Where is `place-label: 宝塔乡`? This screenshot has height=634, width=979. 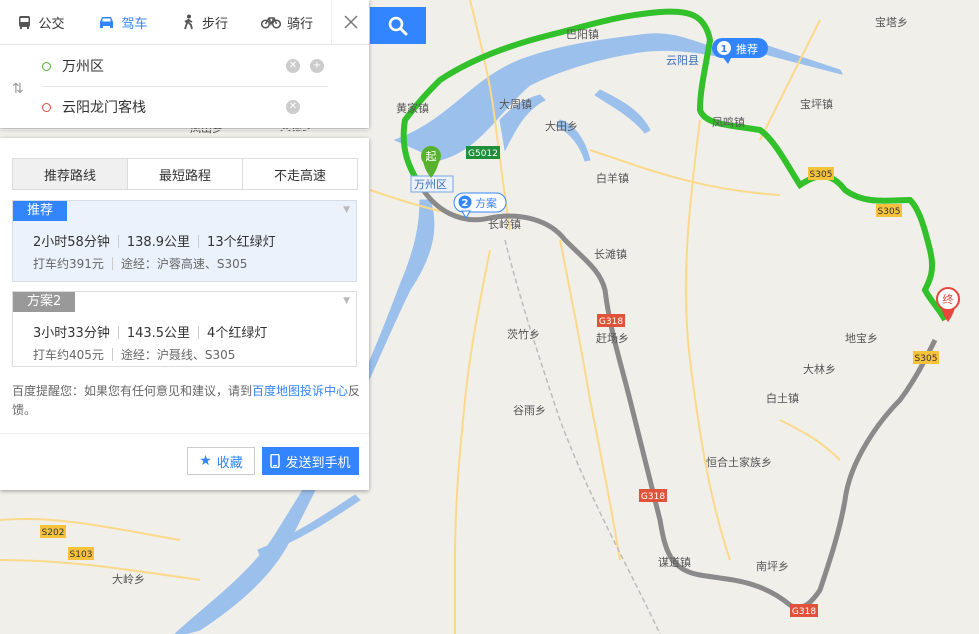 place-label: 宝塔乡 is located at coordinates (891, 22).